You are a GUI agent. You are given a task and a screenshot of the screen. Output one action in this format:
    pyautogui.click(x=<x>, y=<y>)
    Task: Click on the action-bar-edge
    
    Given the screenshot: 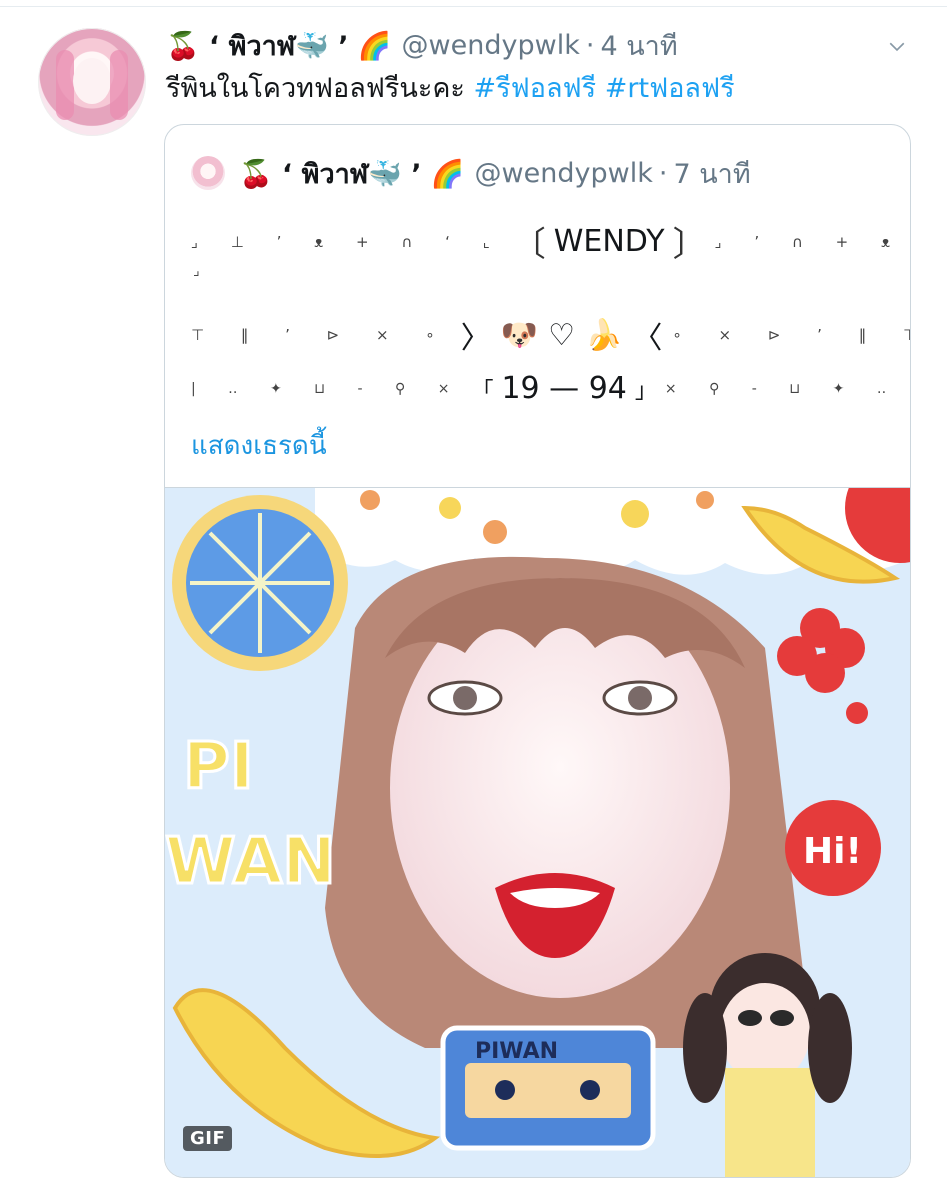 What is the action you would take?
    pyautogui.click(x=556, y=1194)
    